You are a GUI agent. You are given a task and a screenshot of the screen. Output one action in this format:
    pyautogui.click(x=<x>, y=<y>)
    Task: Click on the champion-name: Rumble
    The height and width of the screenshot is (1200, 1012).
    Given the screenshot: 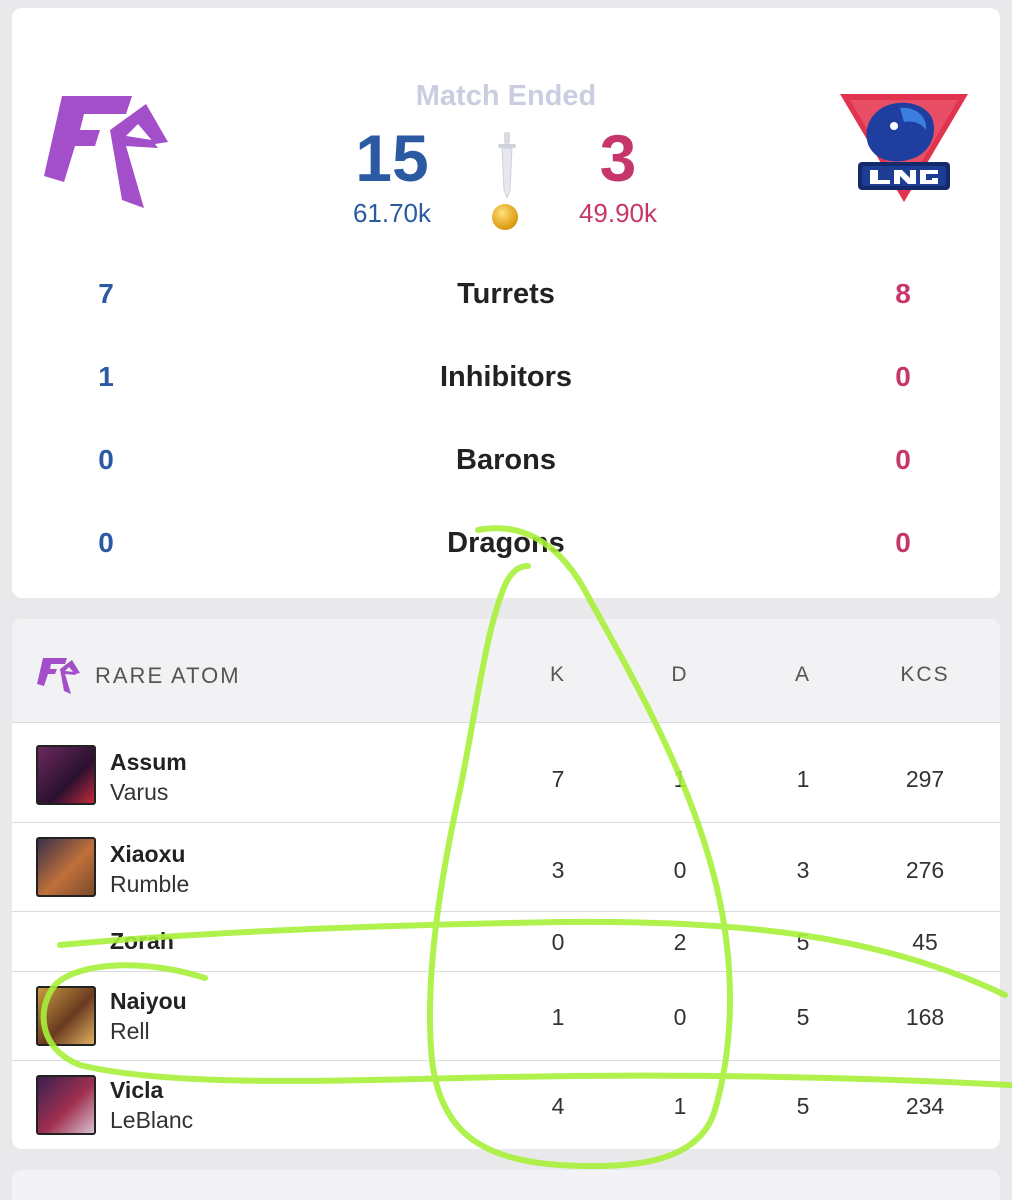 What is the action you would take?
    pyautogui.click(x=150, y=884)
    